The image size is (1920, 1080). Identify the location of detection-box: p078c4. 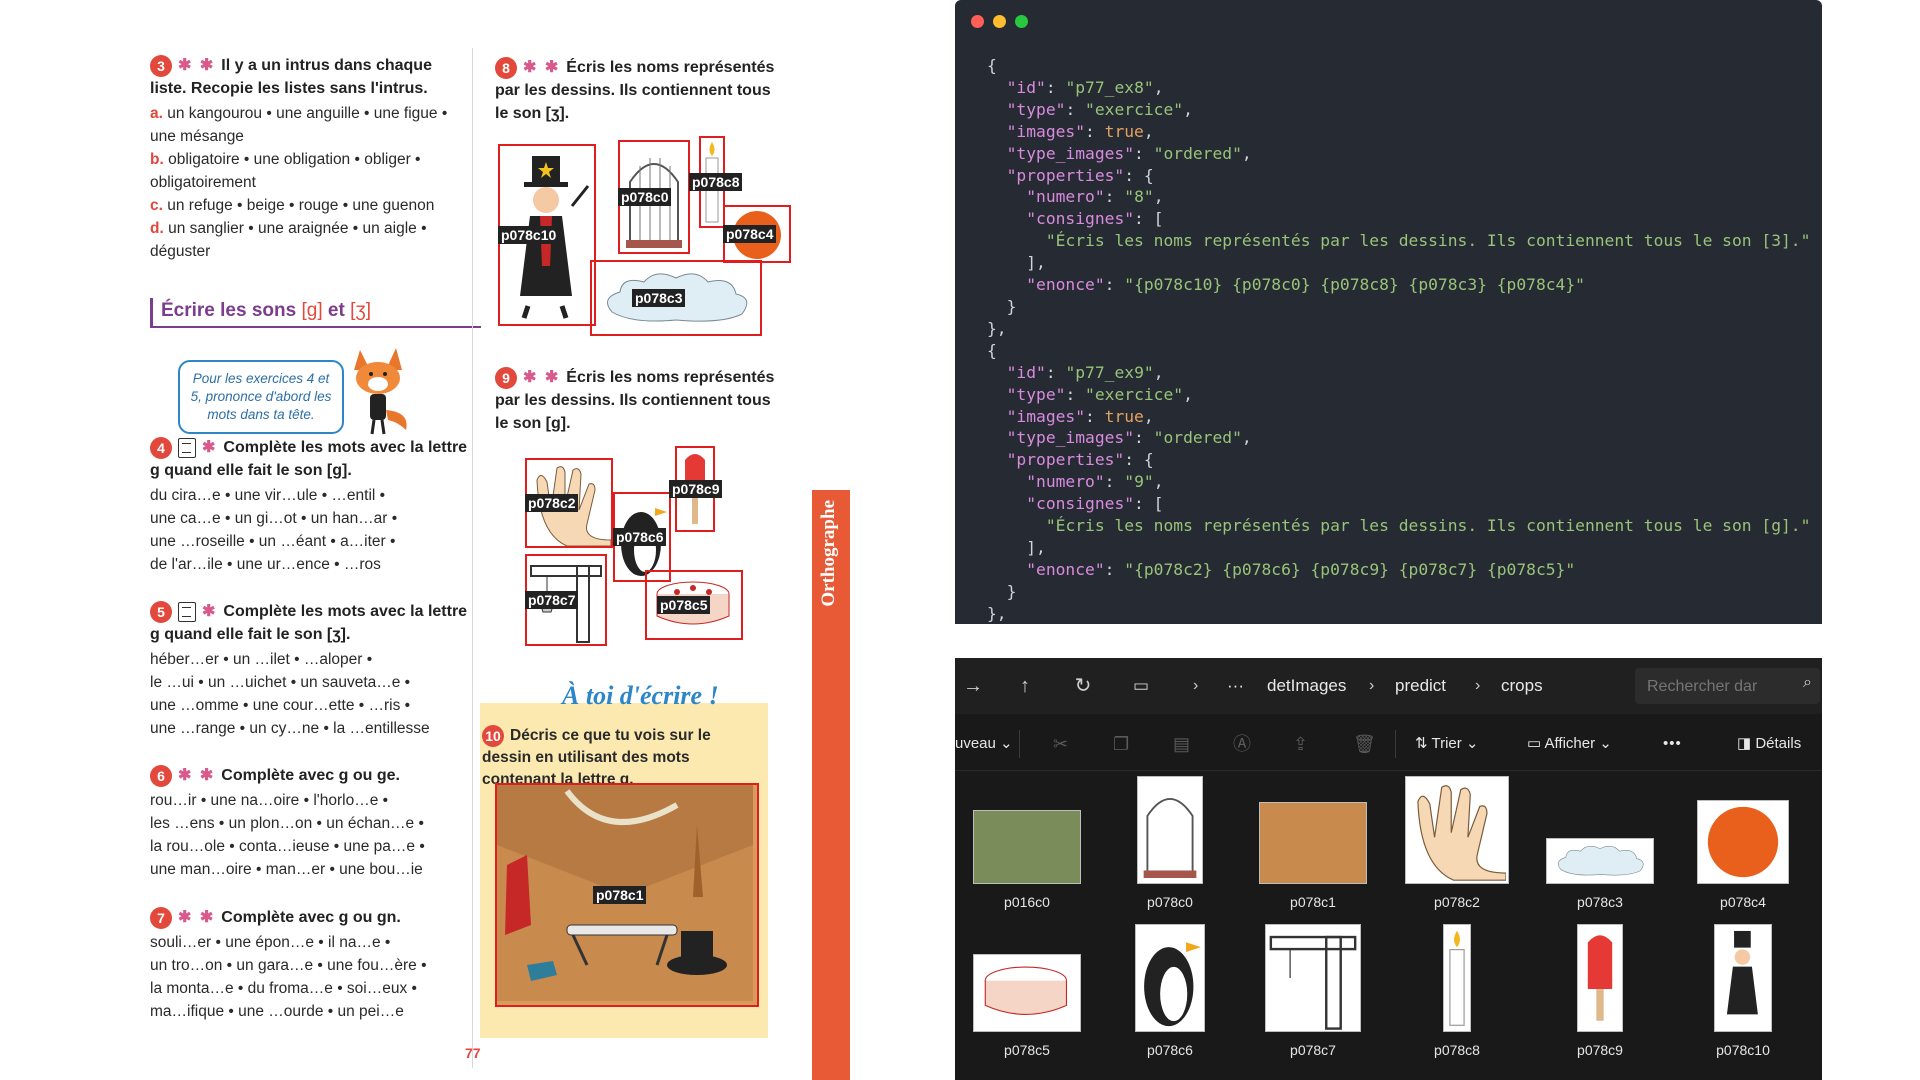
(757, 234).